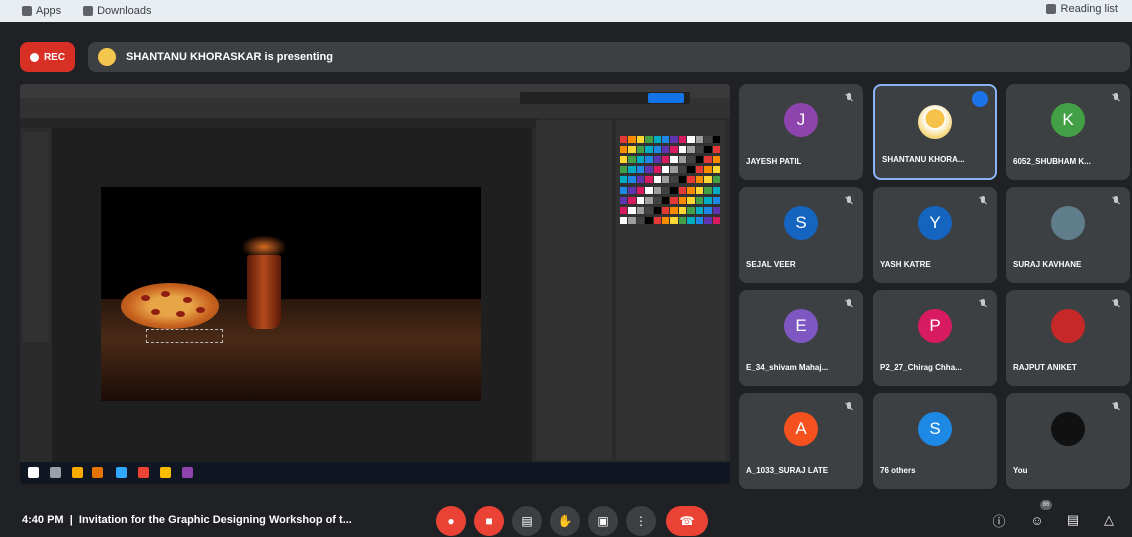 This screenshot has width=1132, height=537. What do you see at coordinates (1047, 264) in the screenshot?
I see `participant-name: SURAJ KAVHANE` at bounding box center [1047, 264].